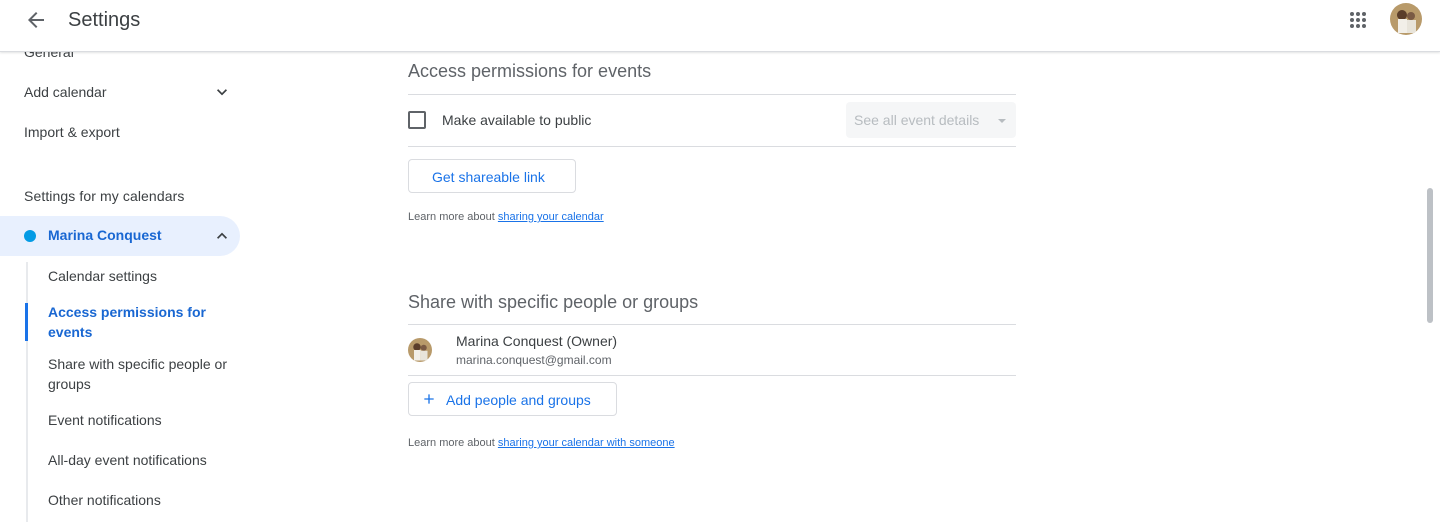  What do you see at coordinates (138, 460) in the screenshot?
I see `sidebar-sub-allday-notifications: All-day event notifications` at bounding box center [138, 460].